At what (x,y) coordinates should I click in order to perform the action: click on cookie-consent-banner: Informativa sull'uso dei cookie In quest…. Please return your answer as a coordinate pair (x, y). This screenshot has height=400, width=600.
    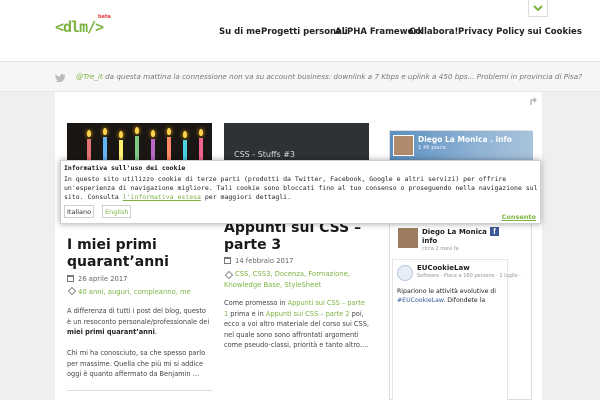
    Looking at the image, I should click on (300, 192).